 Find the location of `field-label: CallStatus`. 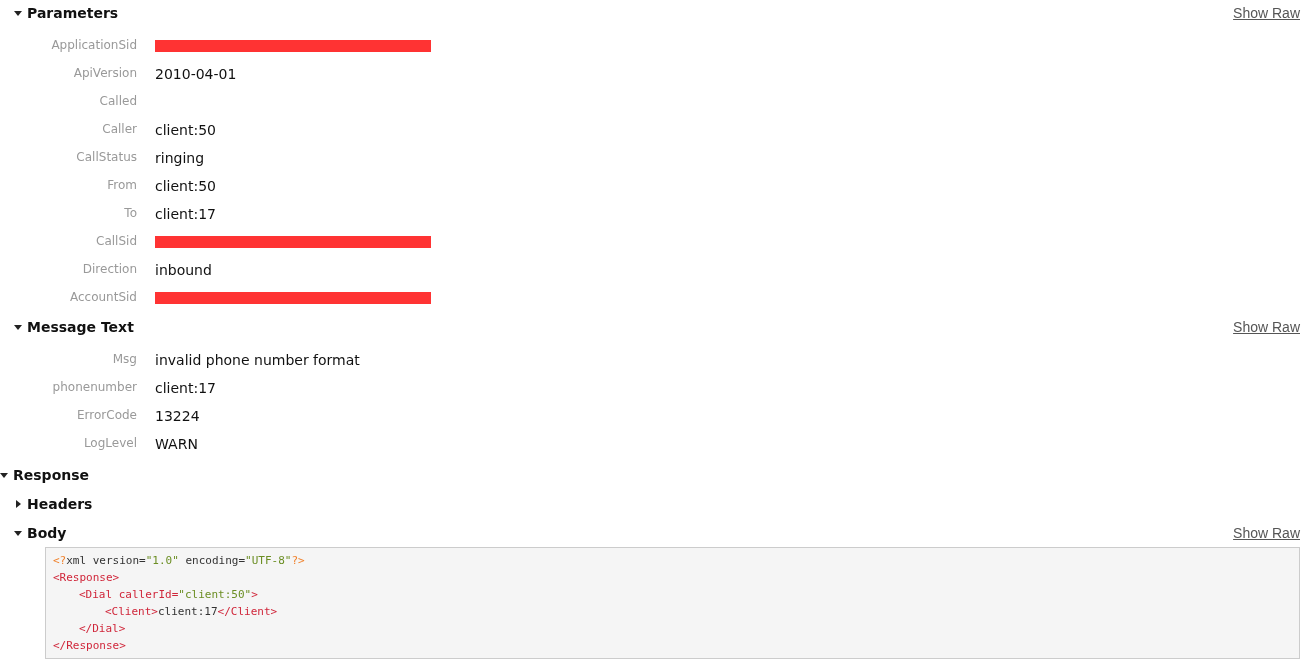

field-label: CallStatus is located at coordinates (106, 157).